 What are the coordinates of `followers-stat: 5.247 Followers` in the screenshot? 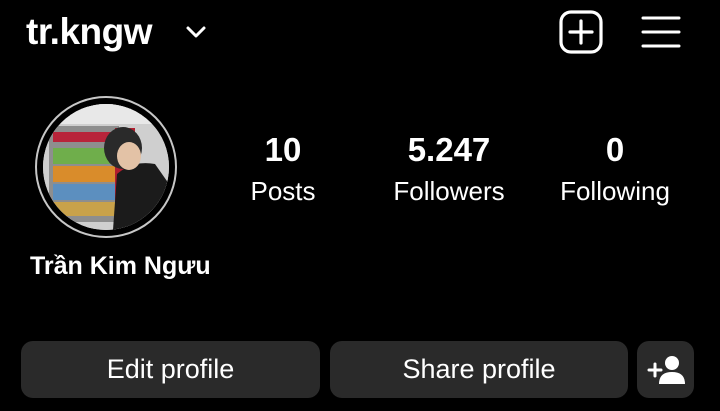 It's located at (449, 168).